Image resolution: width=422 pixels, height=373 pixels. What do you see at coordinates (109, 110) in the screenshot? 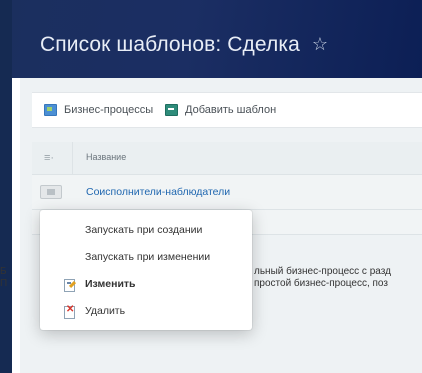
I see `business-processes-label: Бизнес-процессы` at bounding box center [109, 110].